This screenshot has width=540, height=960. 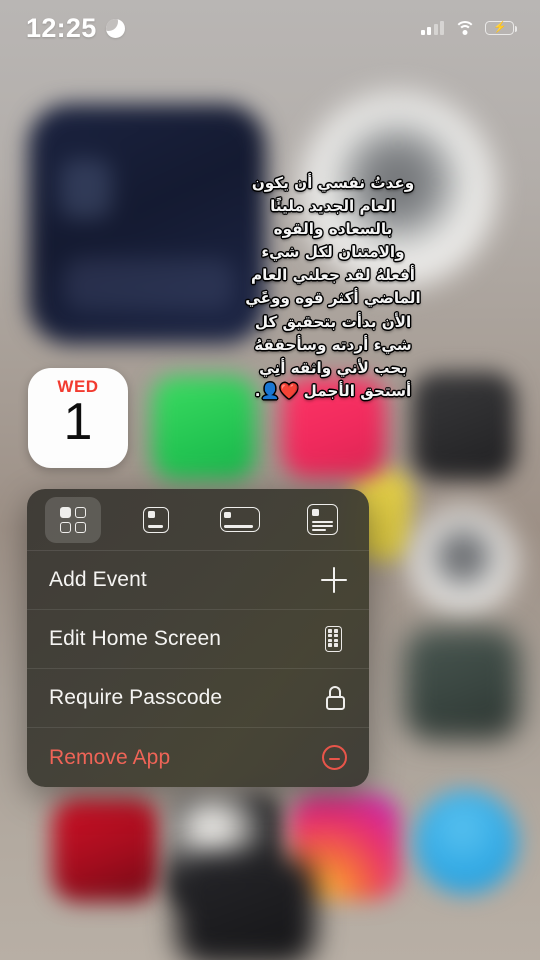 What do you see at coordinates (110, 757) in the screenshot?
I see `menu-item-label: Remove App` at bounding box center [110, 757].